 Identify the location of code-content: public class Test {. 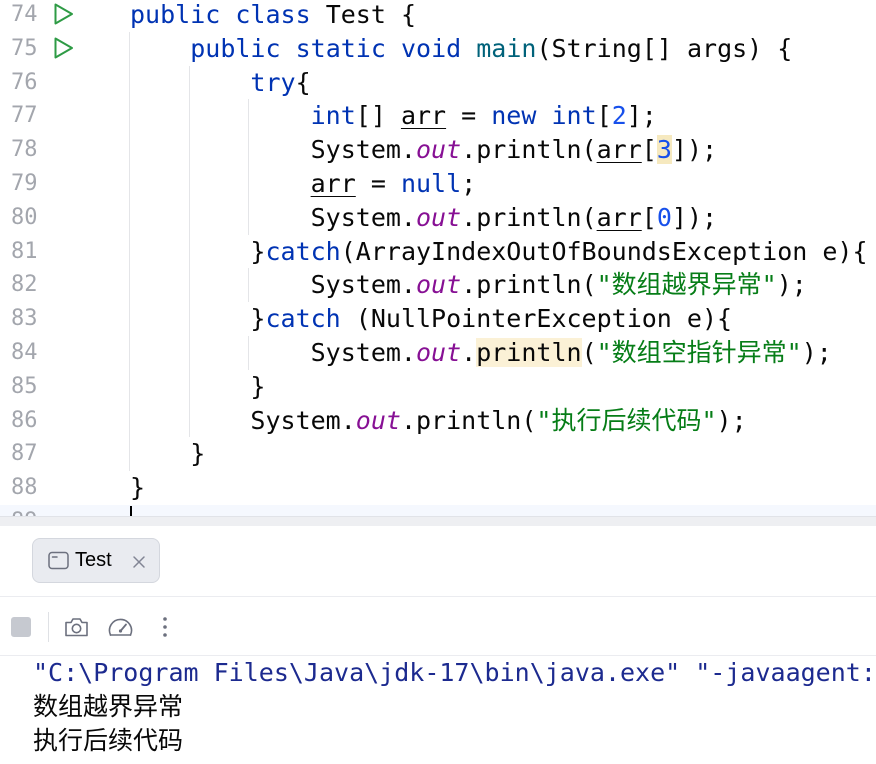
(273, 16).